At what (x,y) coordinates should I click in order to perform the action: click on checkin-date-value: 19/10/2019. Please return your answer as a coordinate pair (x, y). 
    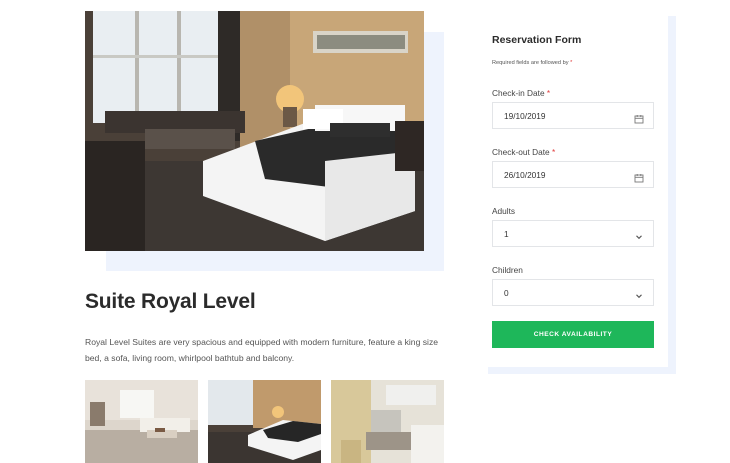
    Looking at the image, I should click on (525, 116).